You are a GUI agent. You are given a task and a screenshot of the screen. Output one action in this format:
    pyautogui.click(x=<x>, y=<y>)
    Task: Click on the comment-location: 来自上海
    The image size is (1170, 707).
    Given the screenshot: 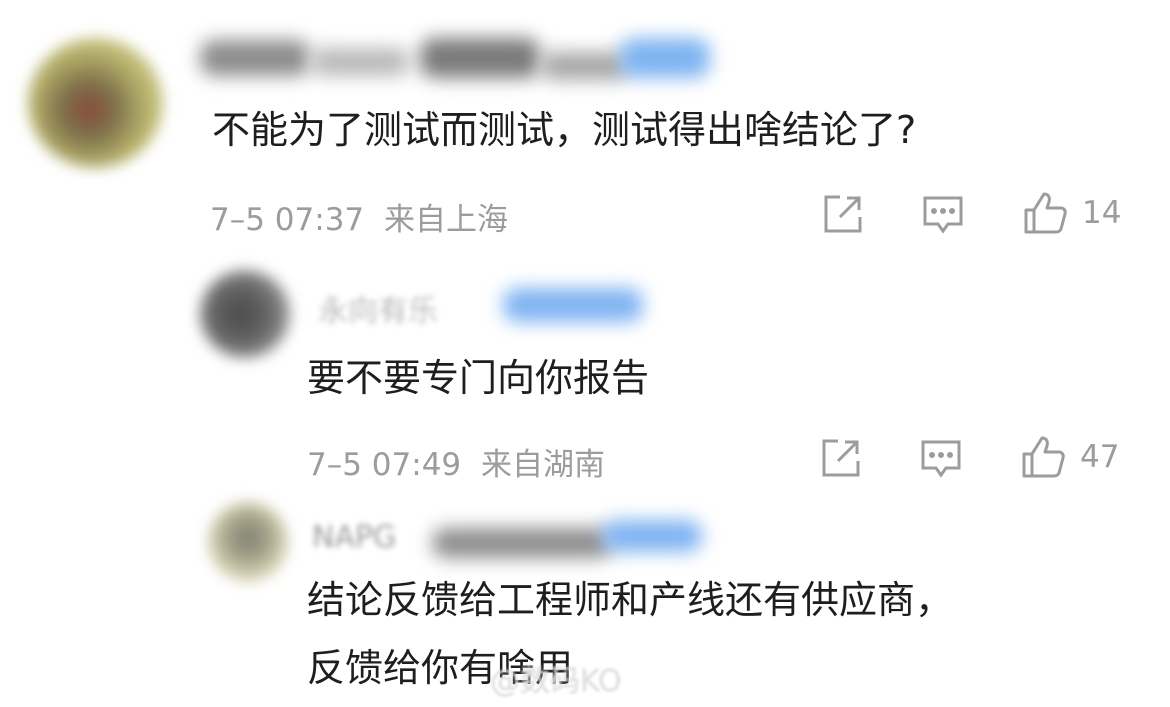 What is the action you would take?
    pyautogui.click(x=446, y=220)
    